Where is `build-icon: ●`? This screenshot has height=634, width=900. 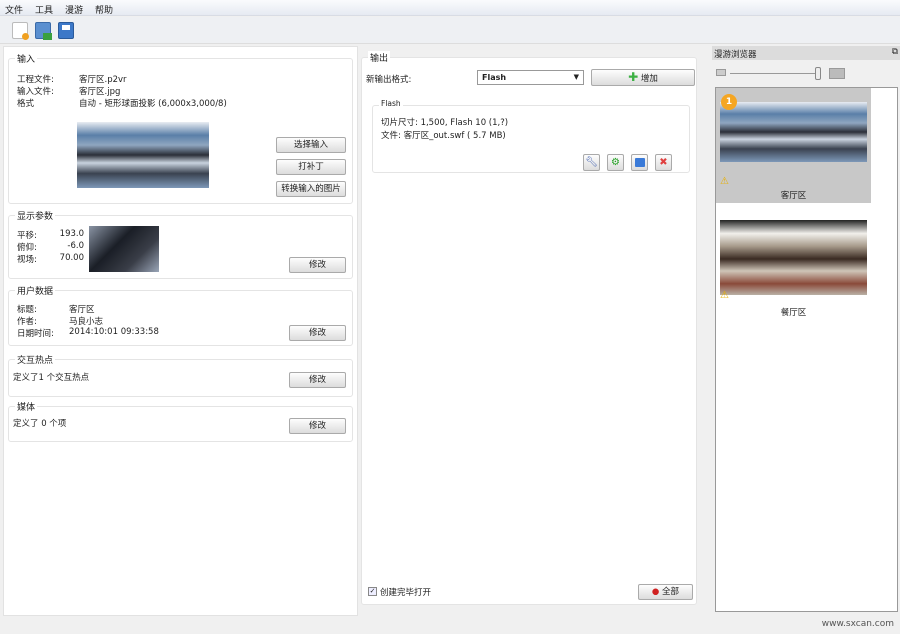 build-icon: ● is located at coordinates (655, 592).